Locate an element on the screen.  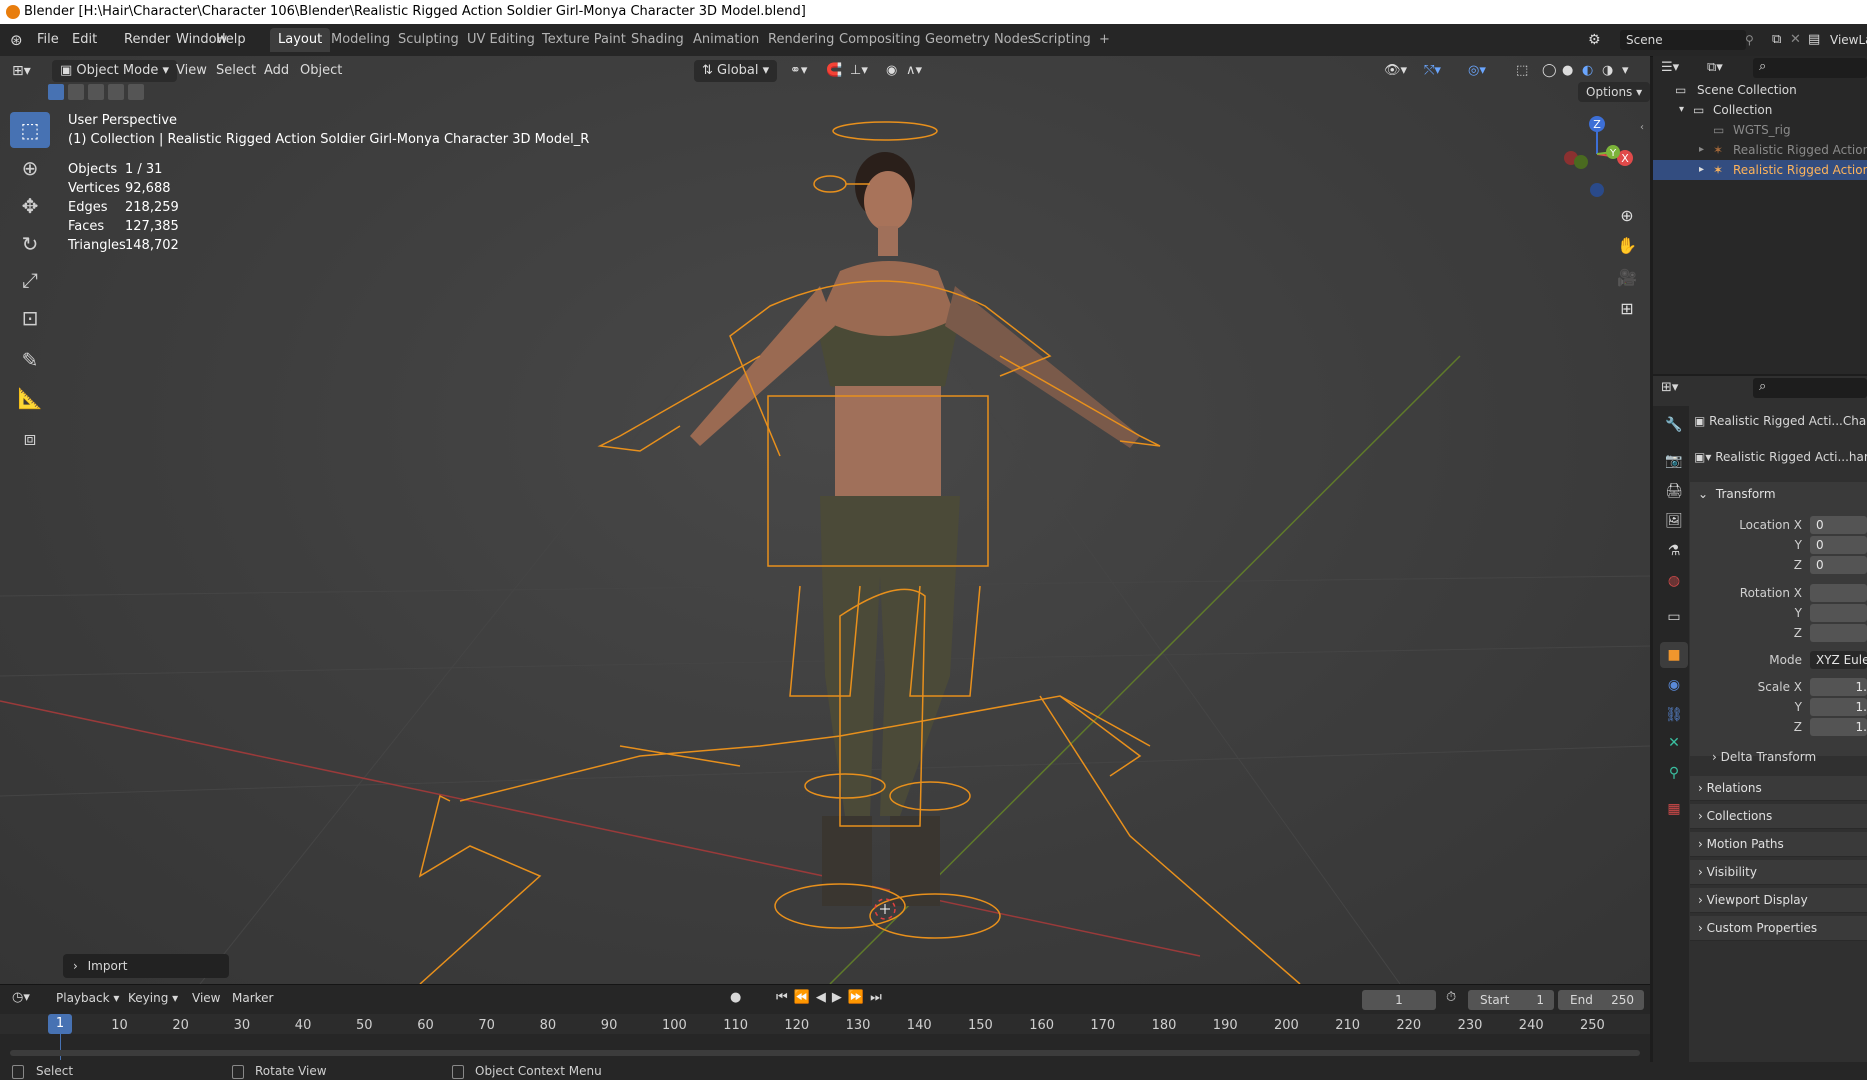
data-tab-icon: ⚲ is located at coordinates (1674, 773).